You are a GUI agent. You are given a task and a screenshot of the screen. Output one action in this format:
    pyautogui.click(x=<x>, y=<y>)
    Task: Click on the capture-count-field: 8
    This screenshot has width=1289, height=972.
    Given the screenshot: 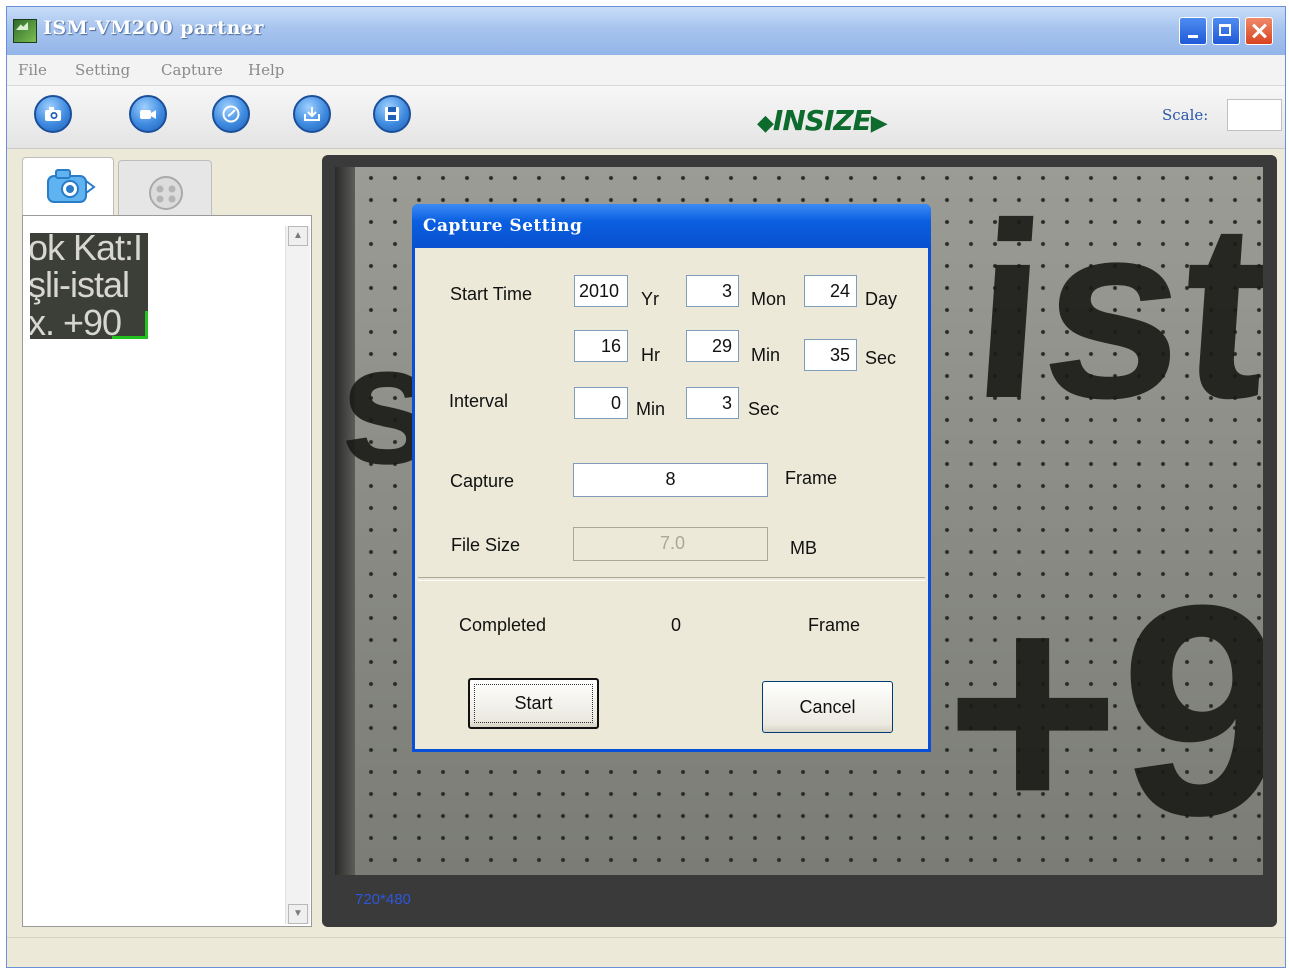 What is the action you would take?
    pyautogui.click(x=670, y=480)
    